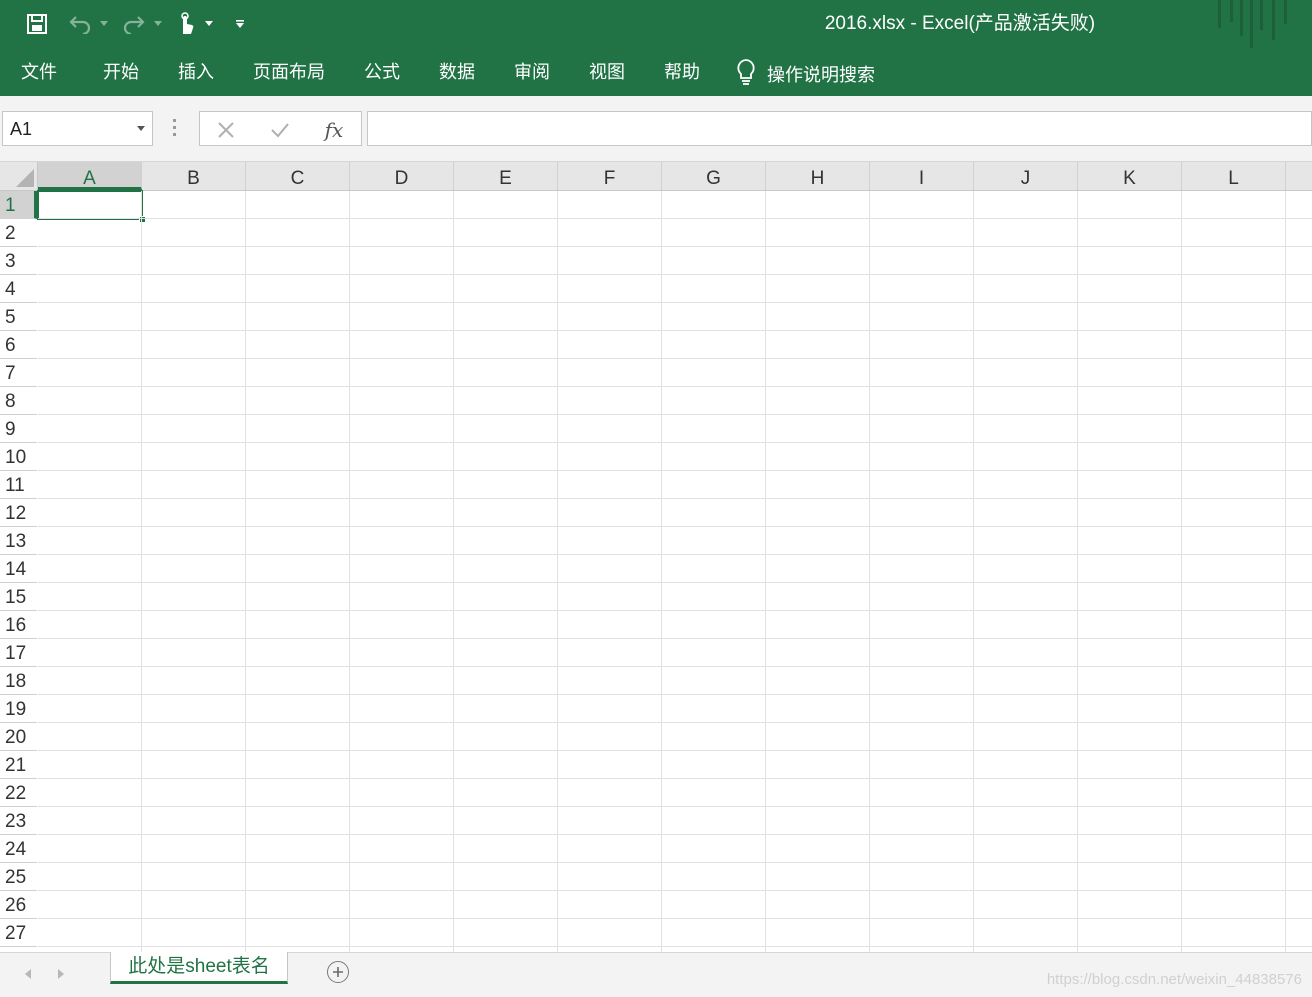 This screenshot has height=997, width=1312. I want to click on redo-dropdown-icon, so click(158, 24).